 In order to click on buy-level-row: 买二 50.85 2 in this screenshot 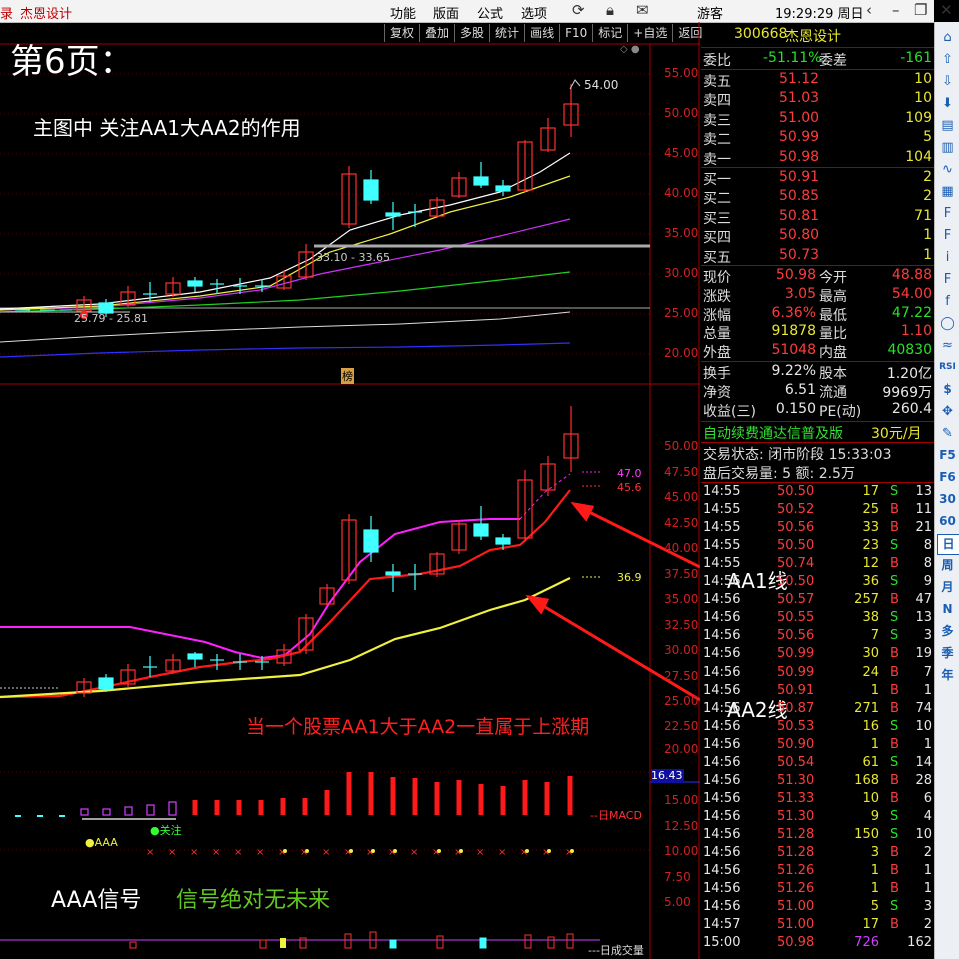, I will do `click(817, 197)`.